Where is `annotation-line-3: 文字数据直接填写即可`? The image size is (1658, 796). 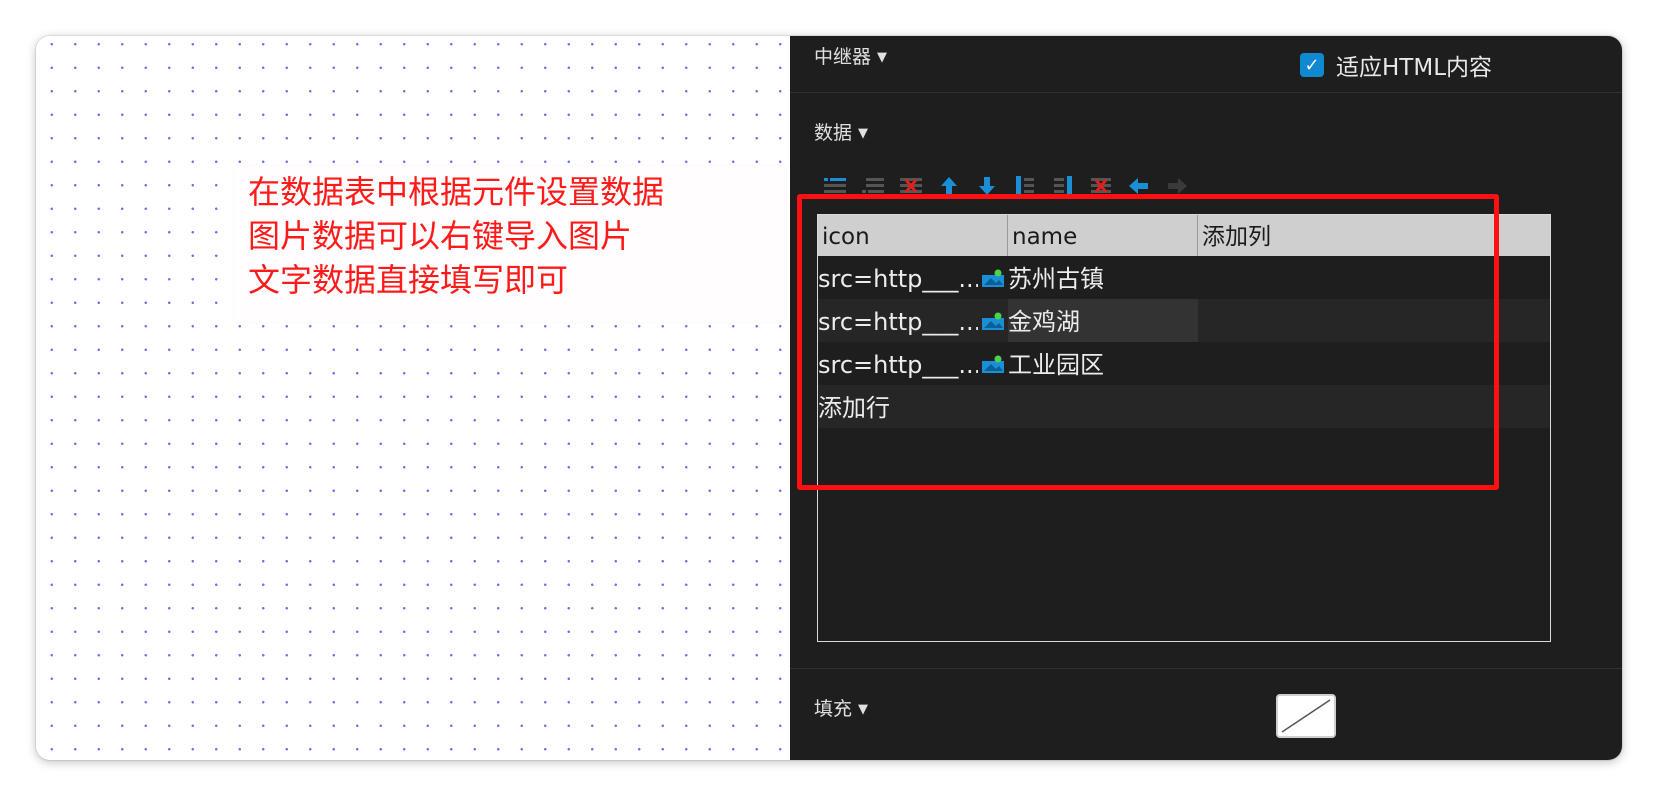
annotation-line-3: 文字数据直接填写即可 is located at coordinates (408, 280).